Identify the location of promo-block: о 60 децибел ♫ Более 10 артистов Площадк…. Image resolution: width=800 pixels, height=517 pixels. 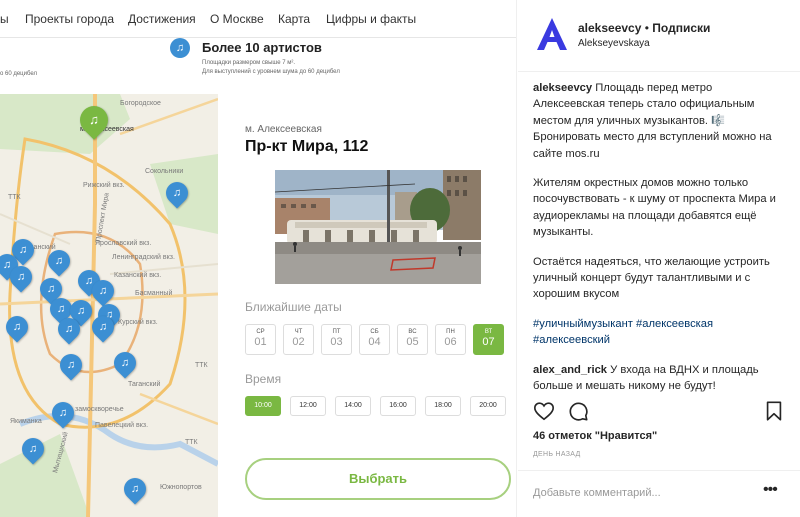
(258, 66).